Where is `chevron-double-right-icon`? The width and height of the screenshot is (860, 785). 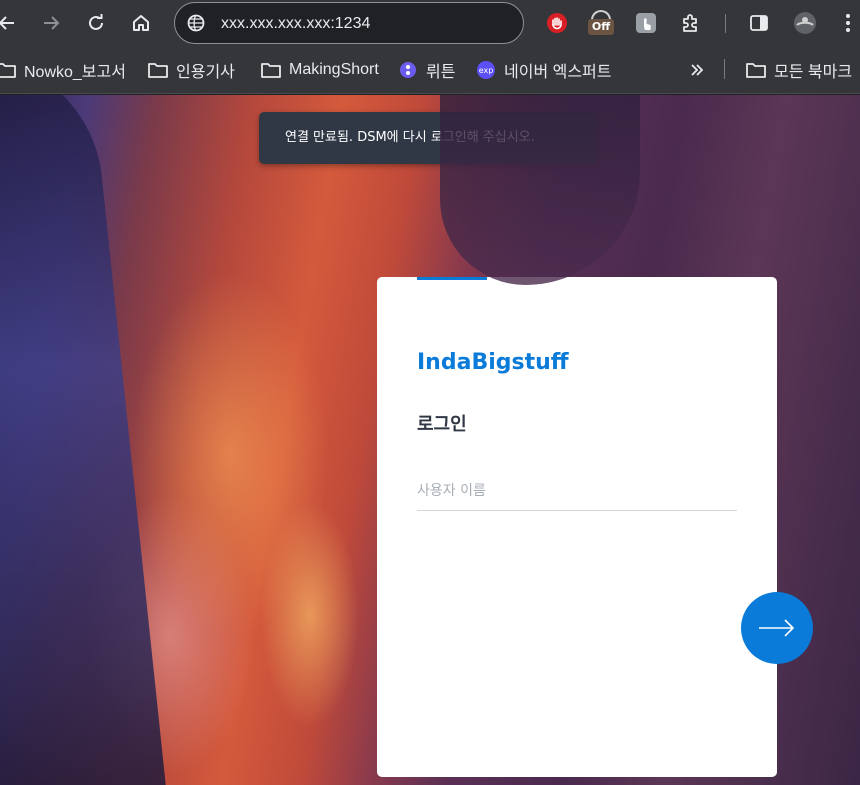 chevron-double-right-icon is located at coordinates (697, 70).